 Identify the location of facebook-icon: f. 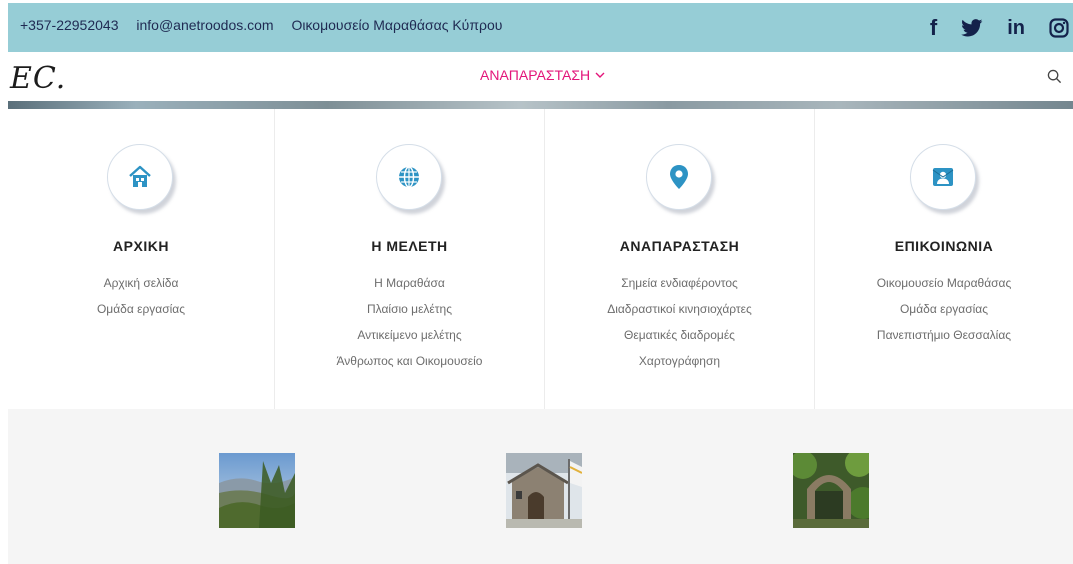
(933, 28).